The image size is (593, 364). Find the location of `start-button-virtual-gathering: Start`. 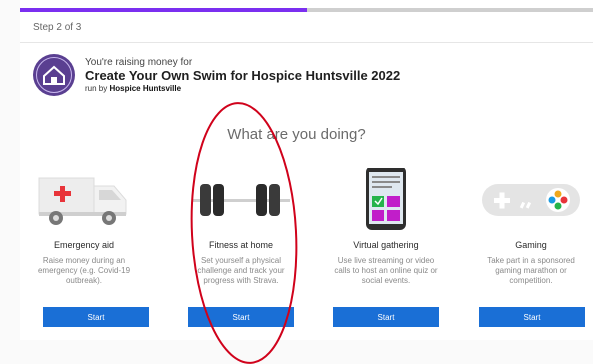

start-button-virtual-gathering: Start is located at coordinates (386, 317).